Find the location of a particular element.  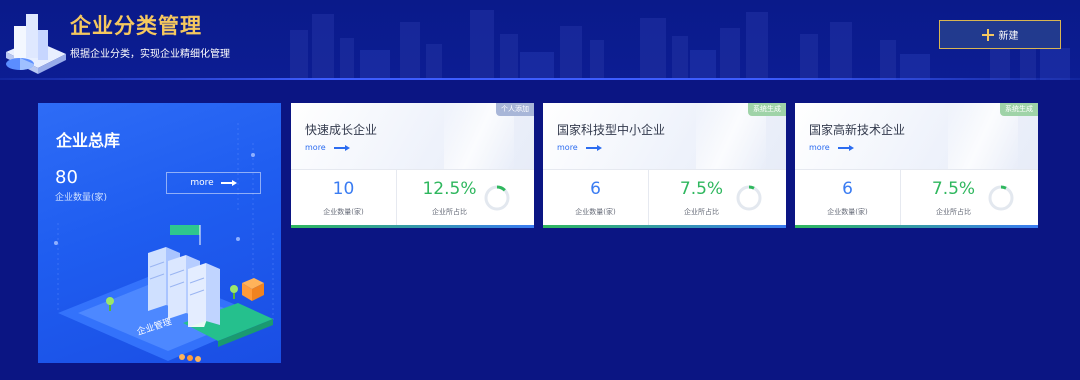

total-count-label: 企业数量(家) is located at coordinates (81, 198).